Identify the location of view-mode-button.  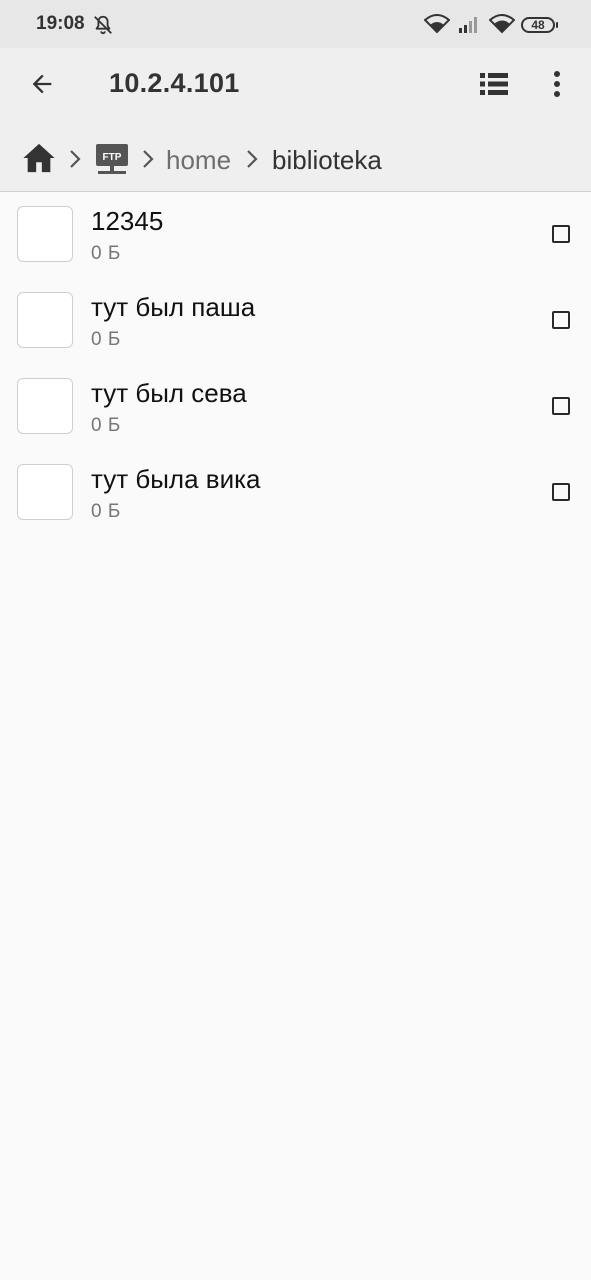
(494, 84).